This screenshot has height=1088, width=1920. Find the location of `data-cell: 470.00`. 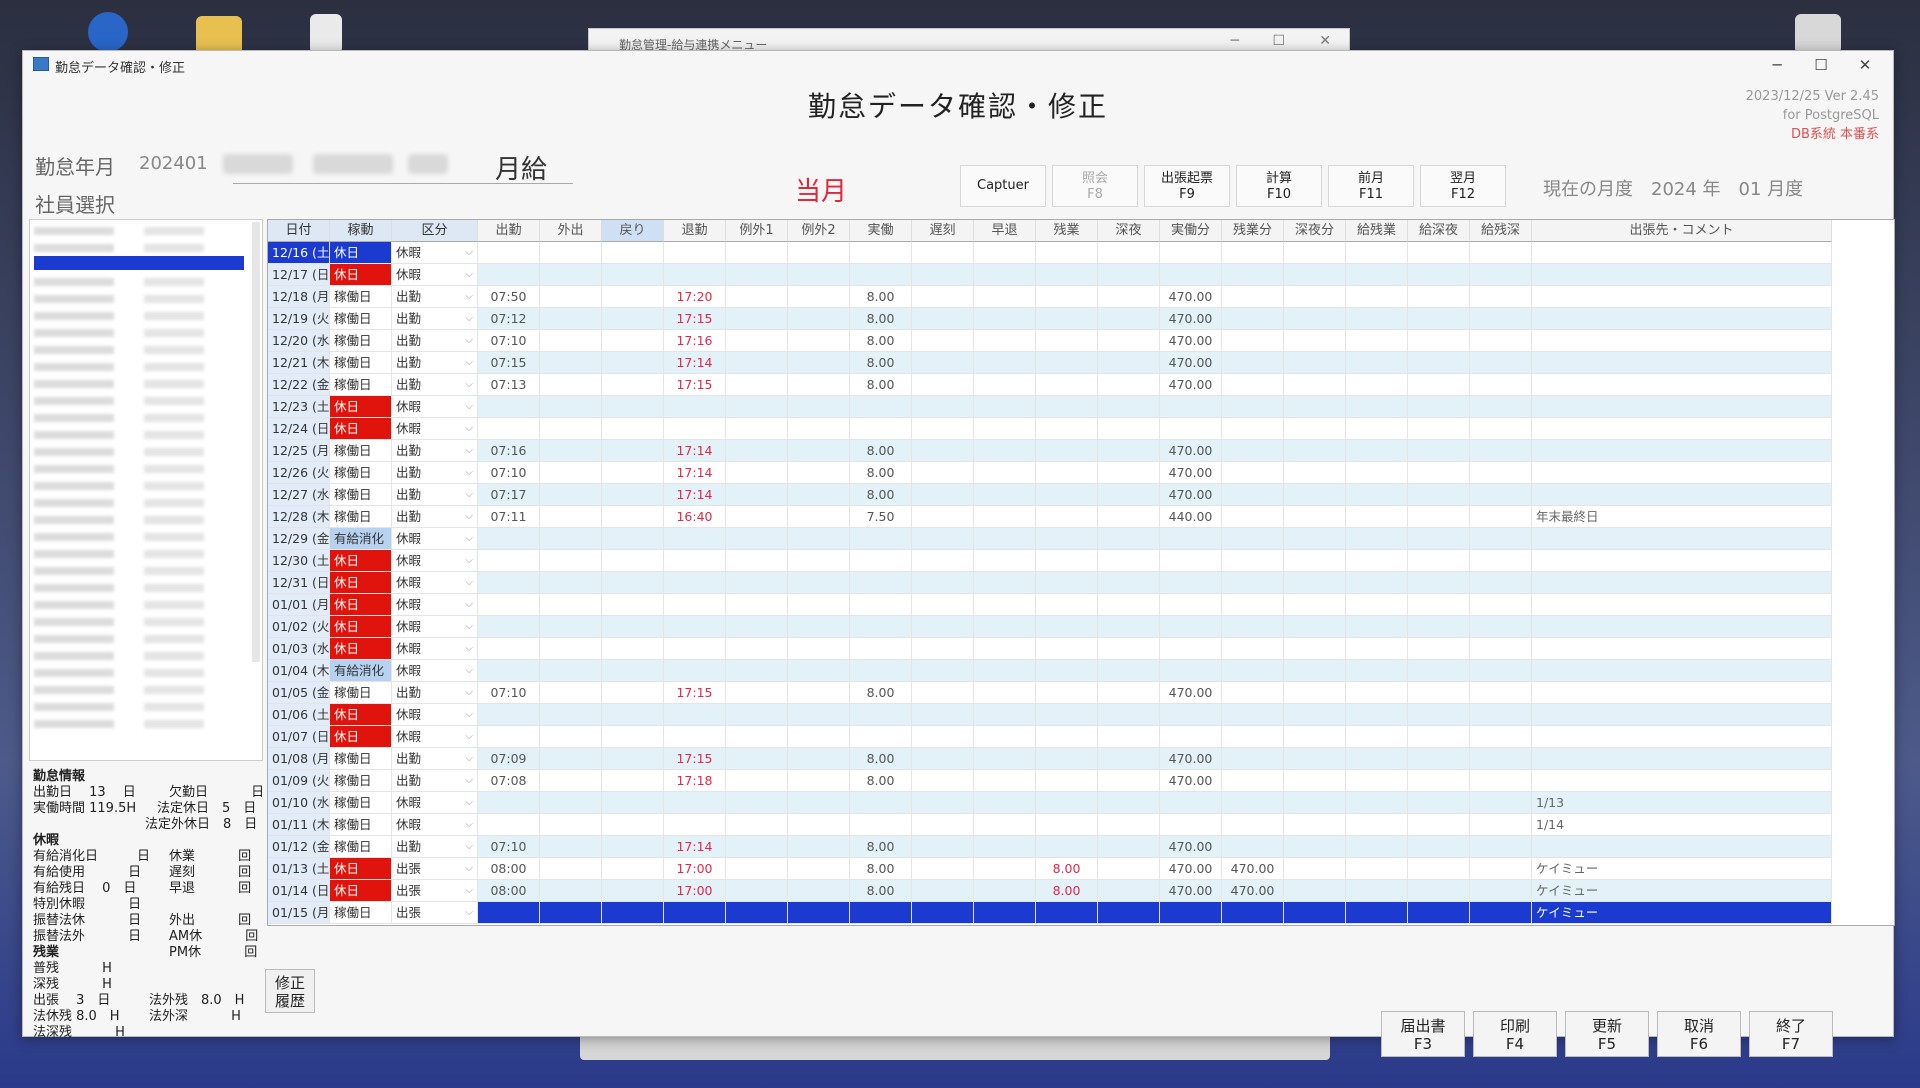

data-cell: 470.00 is located at coordinates (1191, 869).